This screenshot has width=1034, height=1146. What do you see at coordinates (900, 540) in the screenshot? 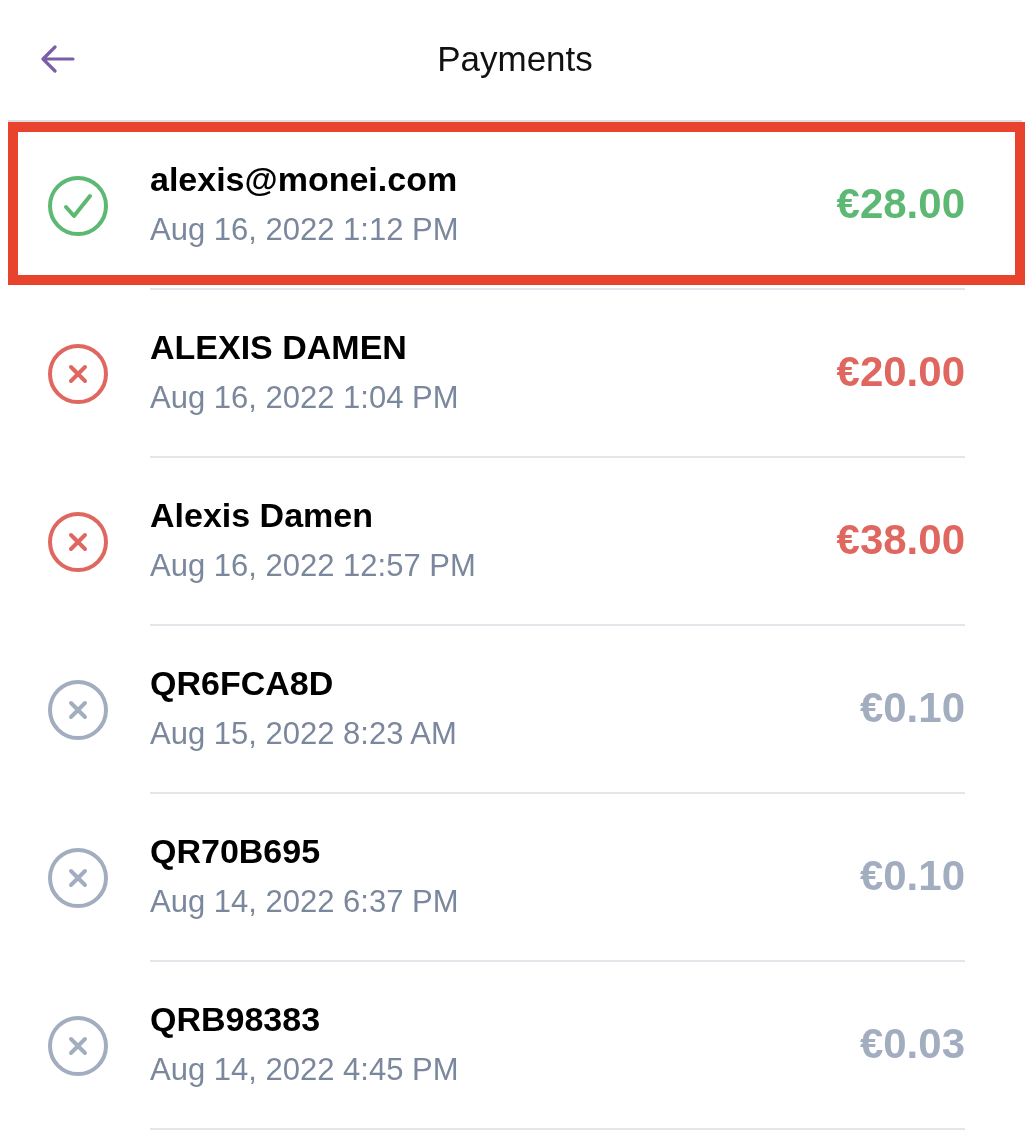
I see `payment-amount: €38.00` at bounding box center [900, 540].